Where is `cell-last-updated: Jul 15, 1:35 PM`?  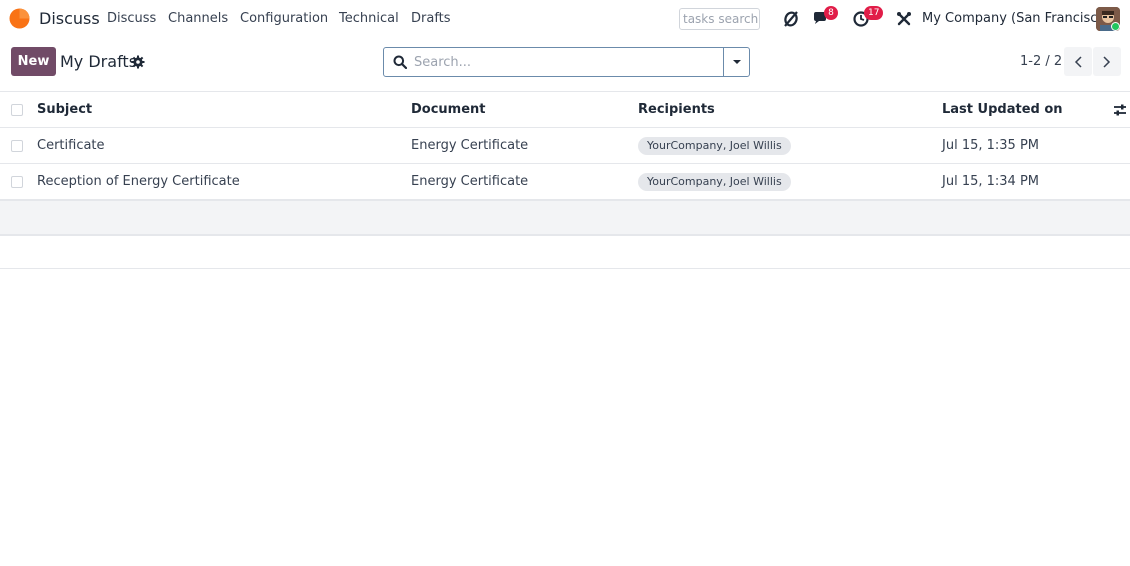
cell-last-updated: Jul 15, 1:35 PM is located at coordinates (991, 145).